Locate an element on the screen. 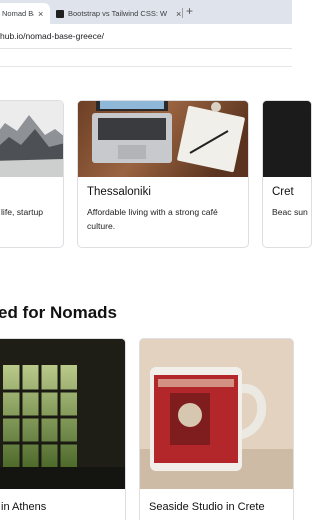 Image resolution: width=320 pixels, height=520 pixels. tab-nomad-base-greece: Nomad Base Greece × is located at coordinates (25, 13).